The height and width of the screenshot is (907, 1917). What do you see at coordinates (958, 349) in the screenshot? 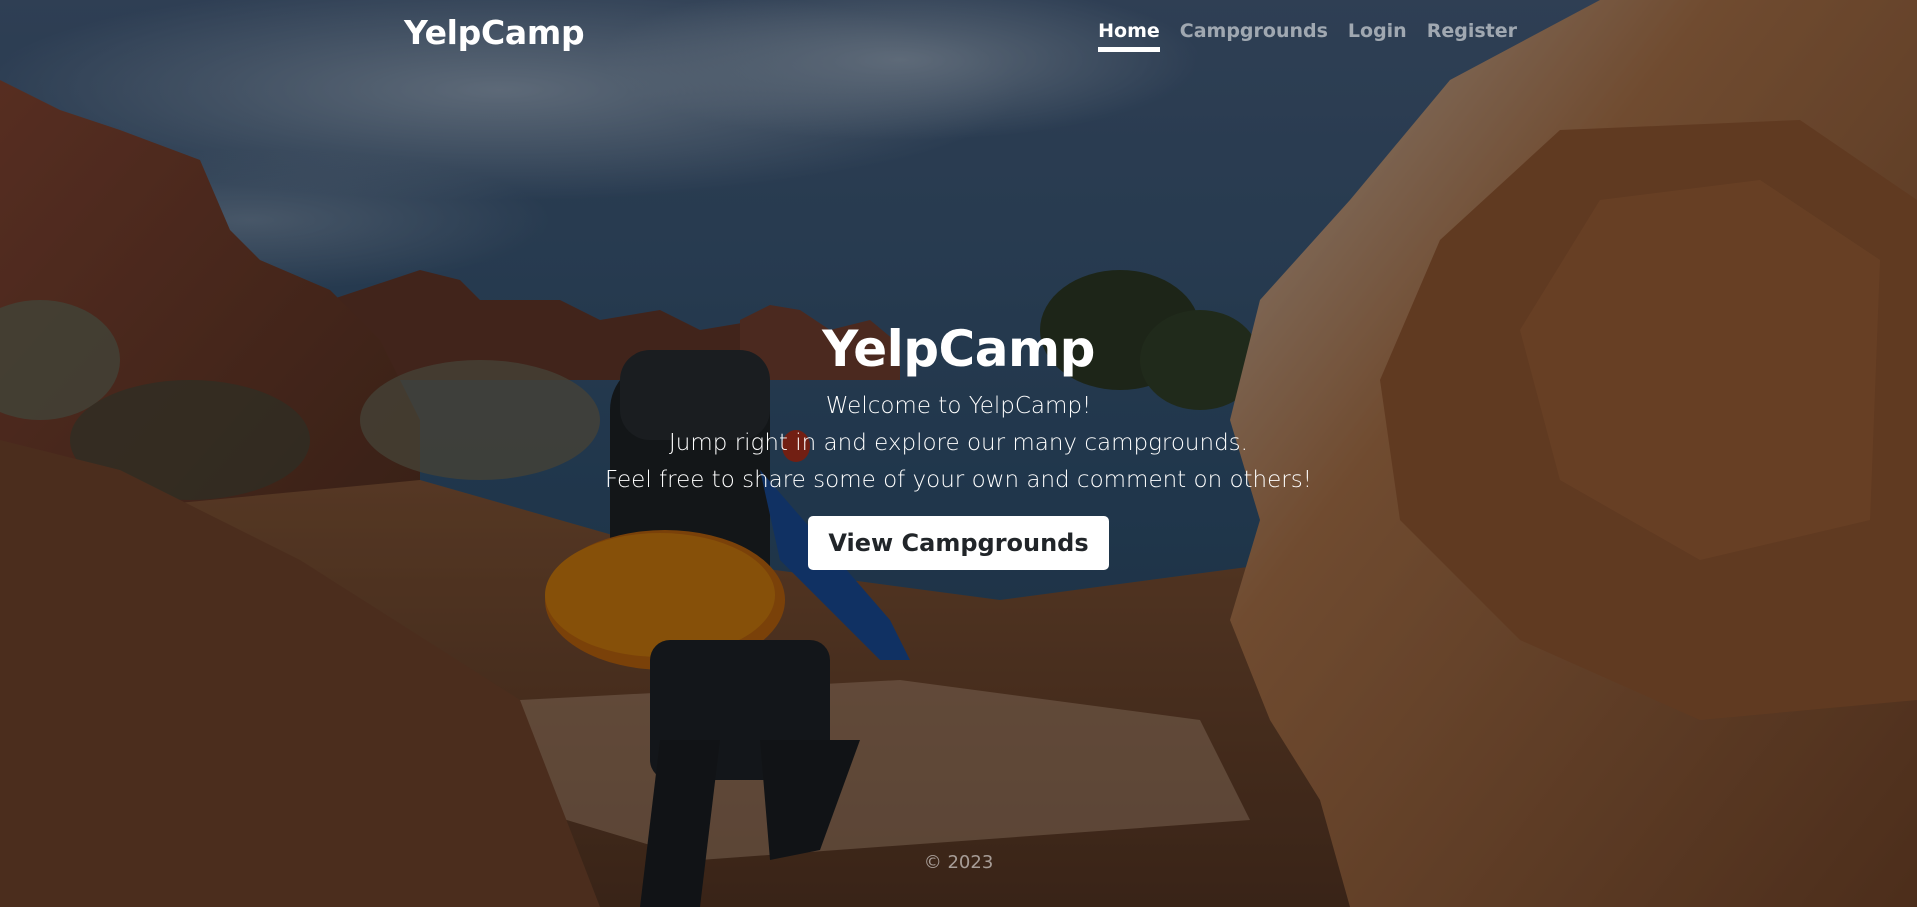
I see `hero-title: YelpCamp` at bounding box center [958, 349].